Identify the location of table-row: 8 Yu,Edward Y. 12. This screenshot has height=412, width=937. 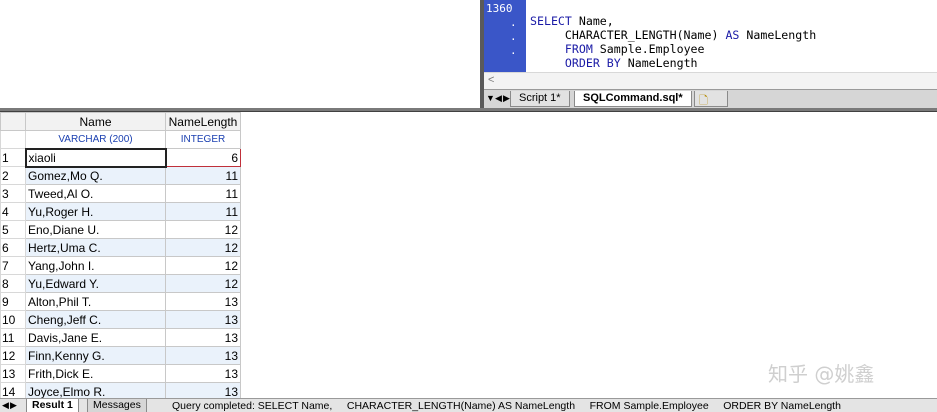
(120, 283).